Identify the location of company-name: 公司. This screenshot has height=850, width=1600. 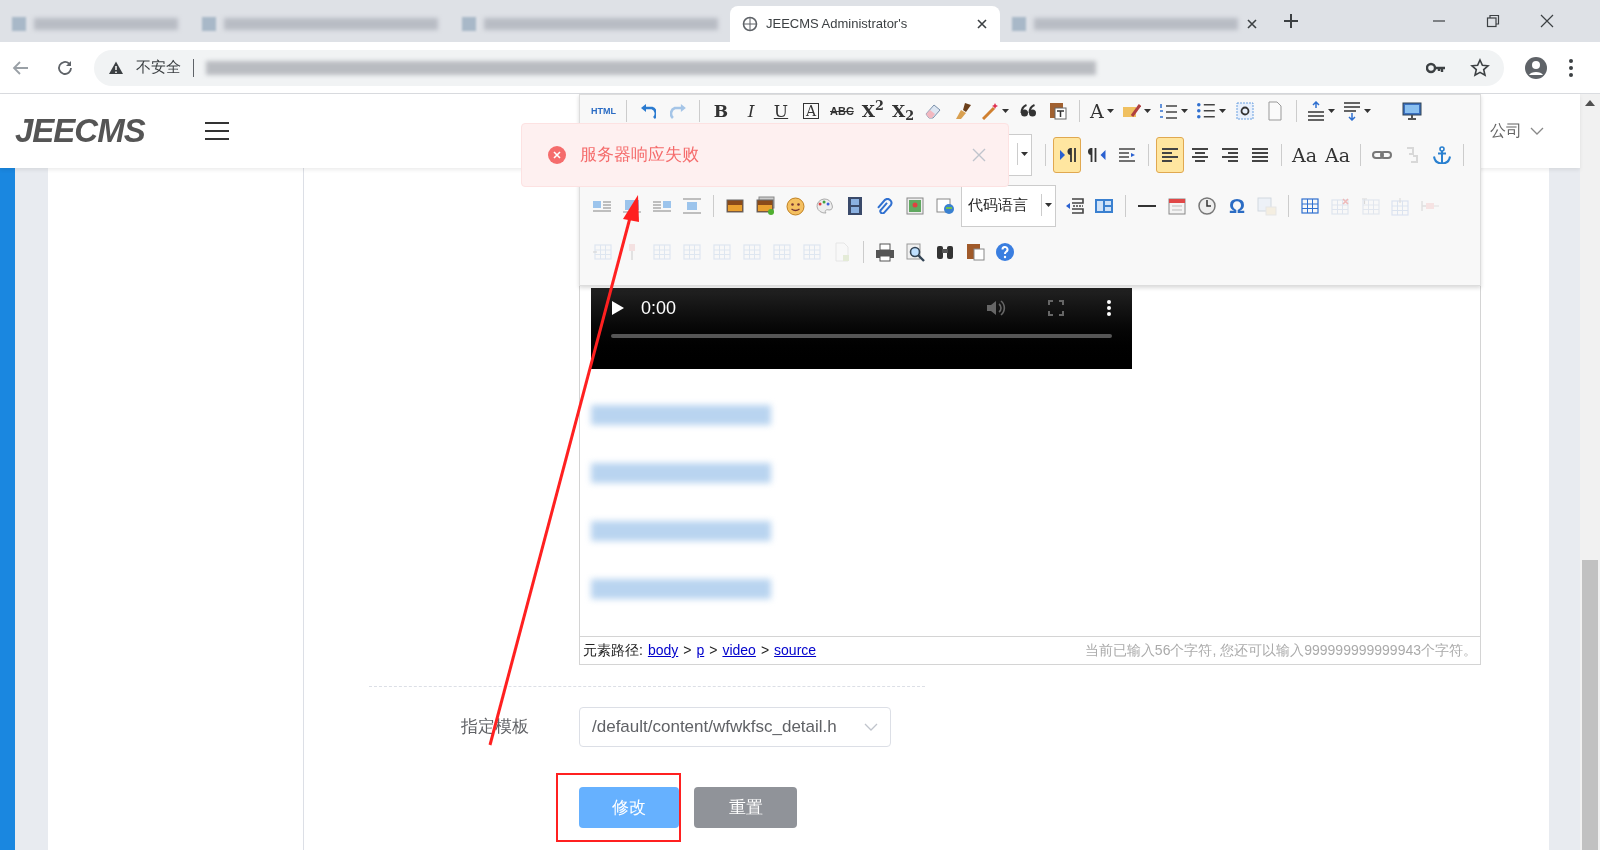
(1506, 131).